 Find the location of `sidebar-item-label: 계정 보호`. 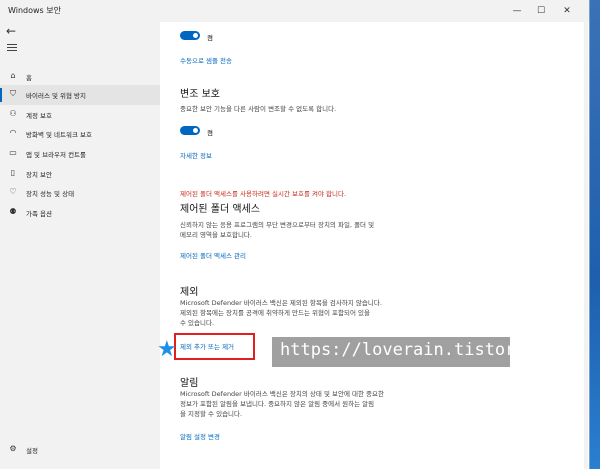

sidebar-item-label: 계정 보호 is located at coordinates (39, 116).